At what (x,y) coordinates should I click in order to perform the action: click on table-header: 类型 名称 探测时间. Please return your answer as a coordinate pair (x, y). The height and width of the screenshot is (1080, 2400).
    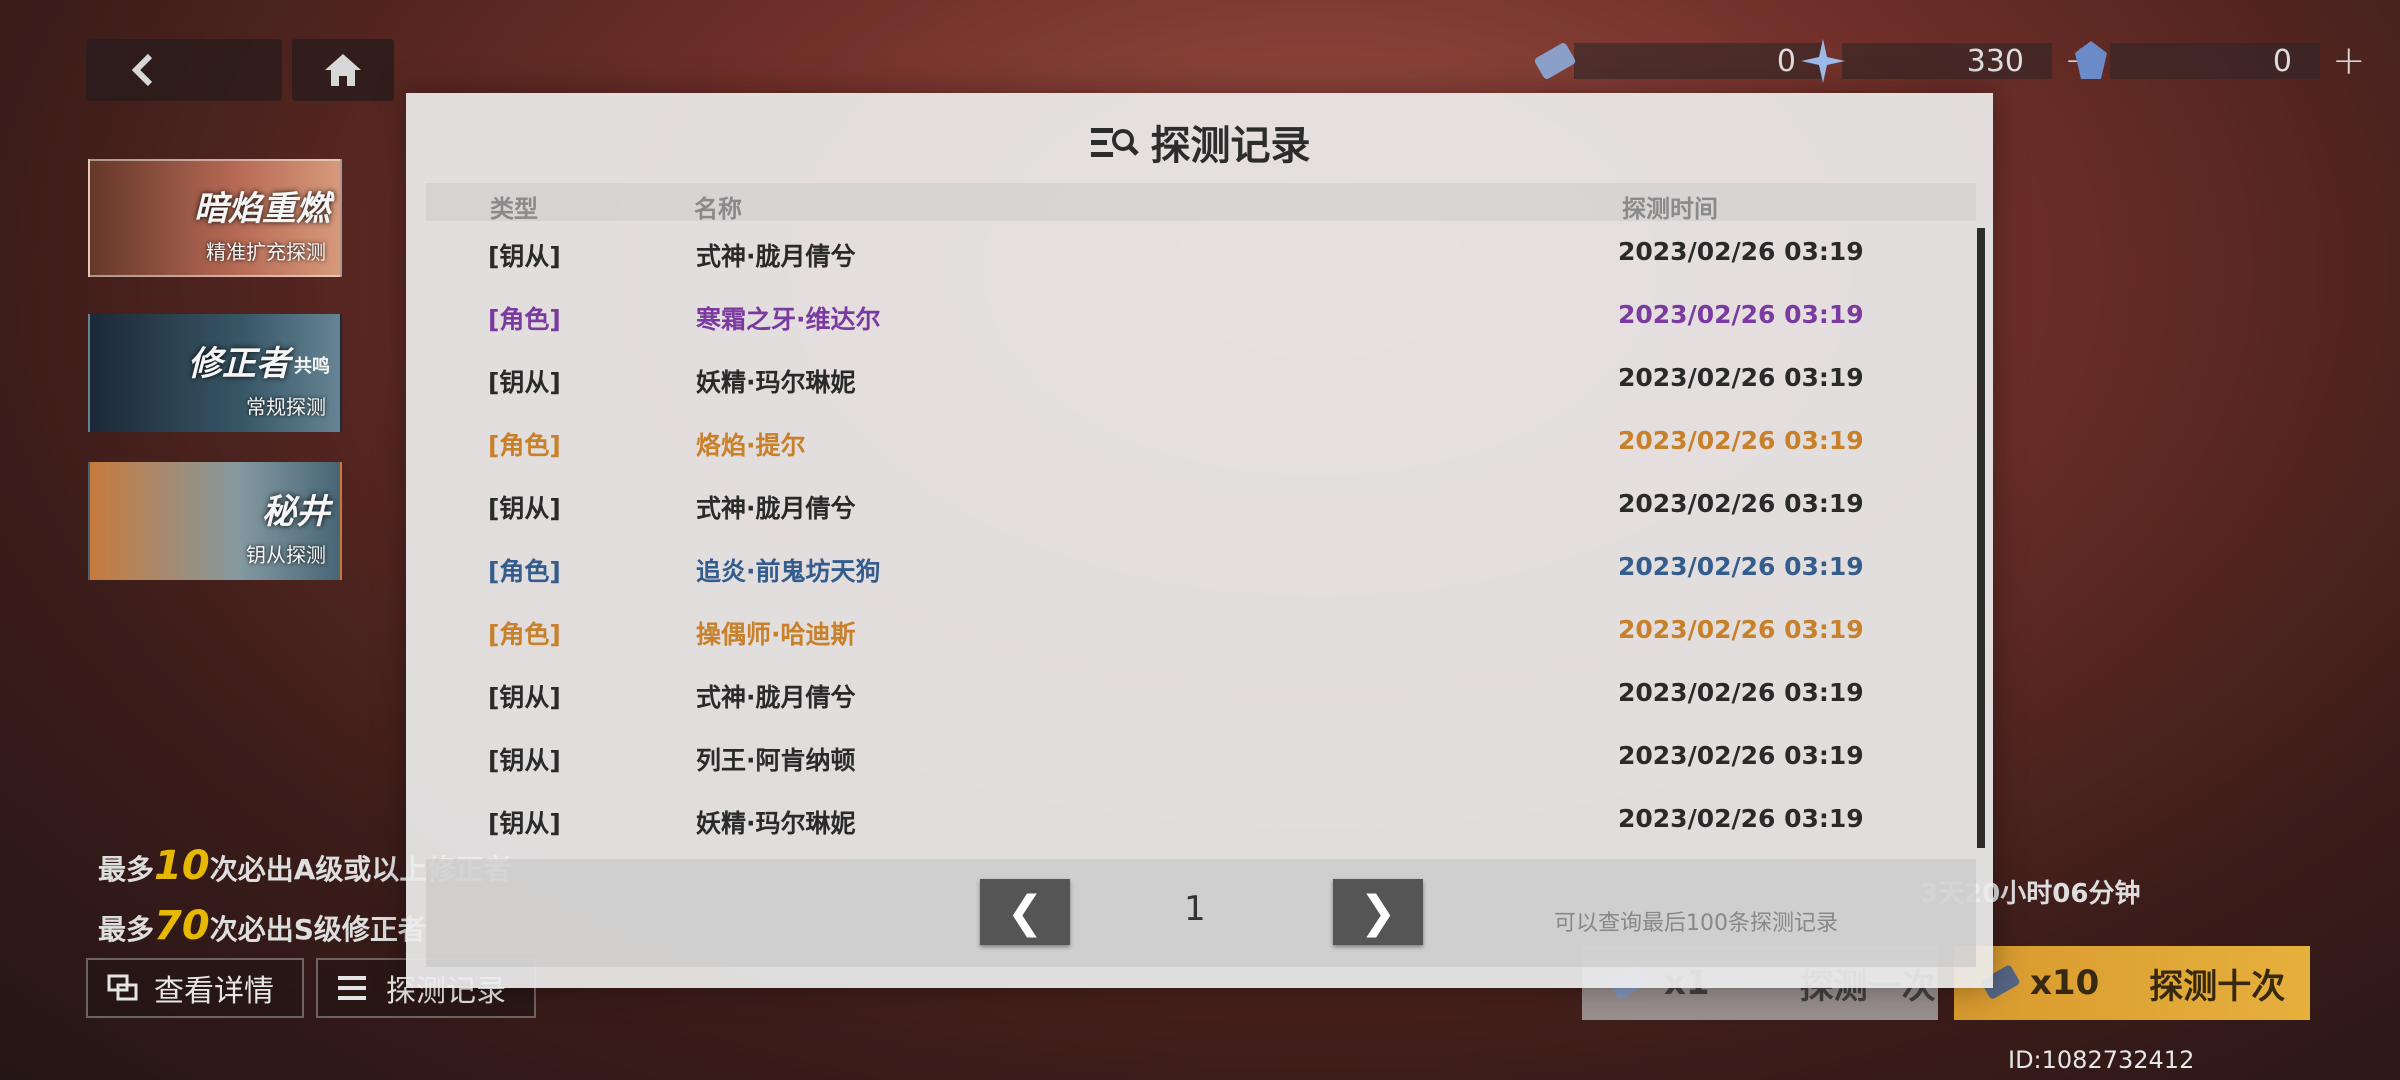
    Looking at the image, I should click on (1201, 203).